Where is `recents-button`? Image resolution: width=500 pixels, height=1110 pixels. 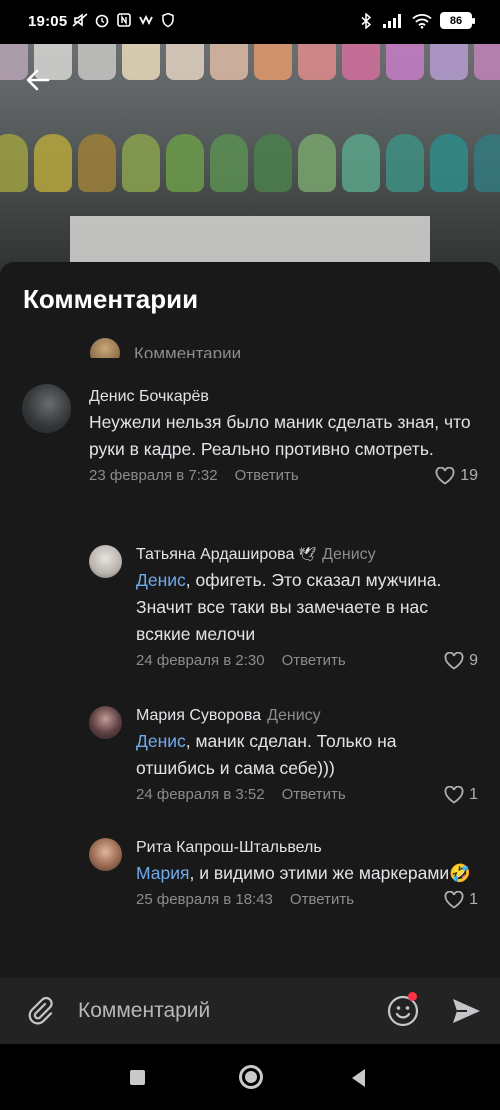 recents-button is located at coordinates (137, 1077).